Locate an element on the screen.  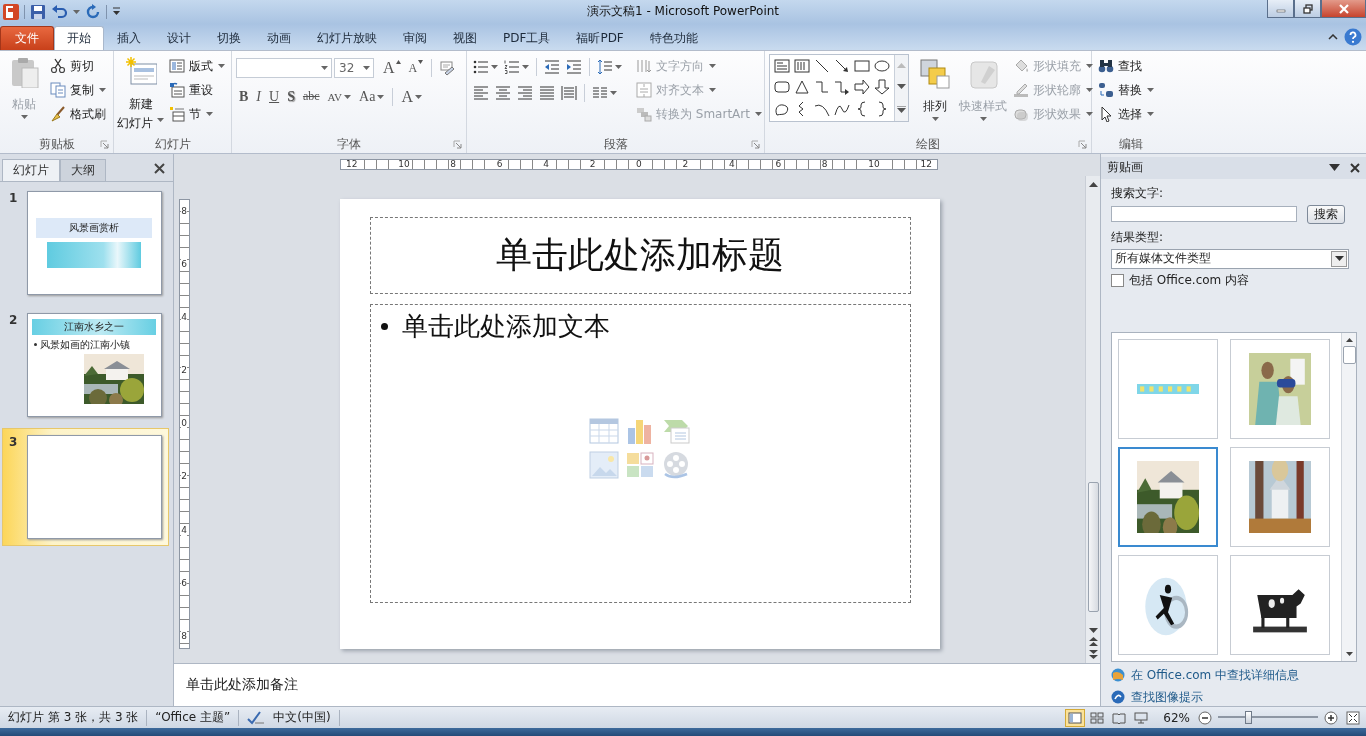
title-placeholder: 单击此处添加标题 is located at coordinates (640, 255).